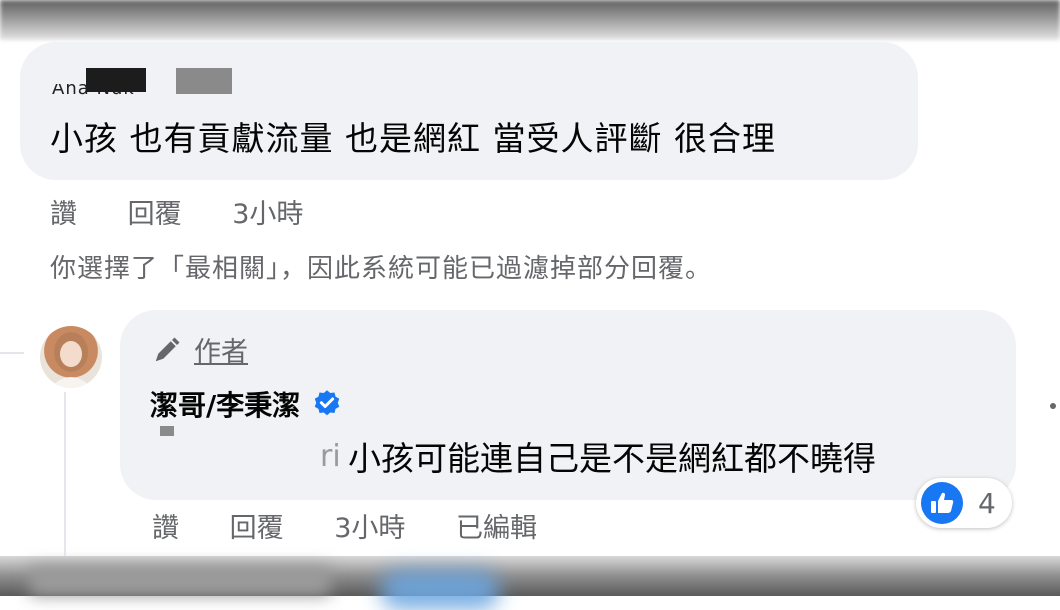 The width and height of the screenshot is (1060, 610). I want to click on filter-notice: 你選擇了「最相關」，因此系統可能已過濾掉部分回覆。, so click(381, 269).